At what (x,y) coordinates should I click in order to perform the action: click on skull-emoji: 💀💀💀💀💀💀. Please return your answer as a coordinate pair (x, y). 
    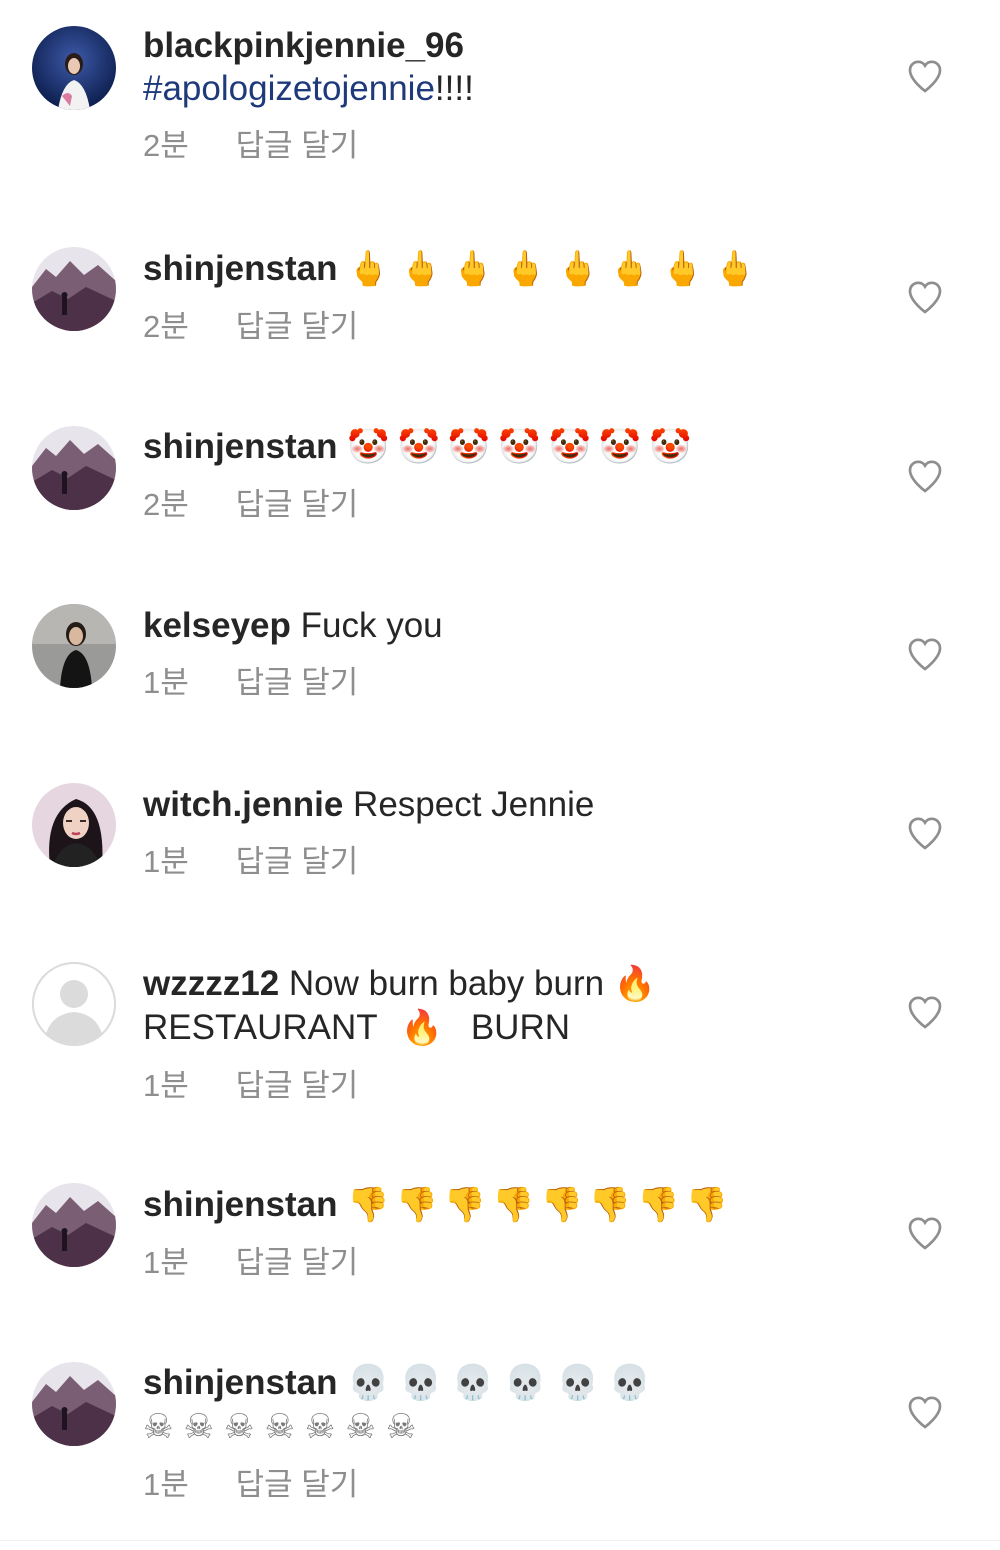
    Looking at the image, I should click on (504, 1383).